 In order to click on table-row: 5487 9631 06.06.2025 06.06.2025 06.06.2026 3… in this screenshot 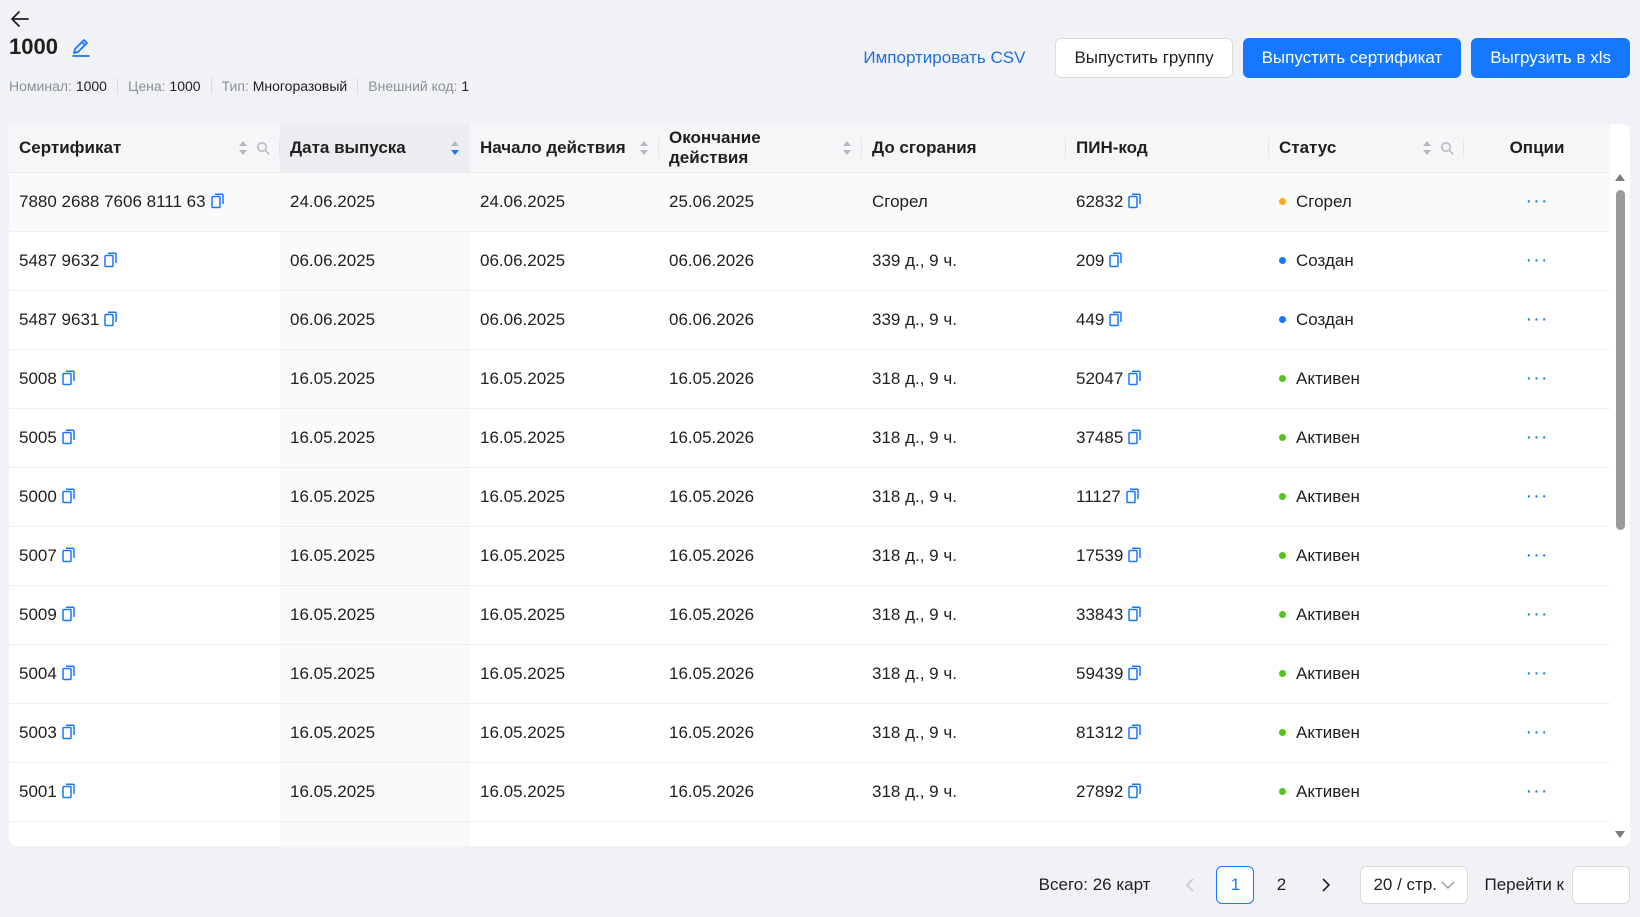, I will do `click(809, 320)`.